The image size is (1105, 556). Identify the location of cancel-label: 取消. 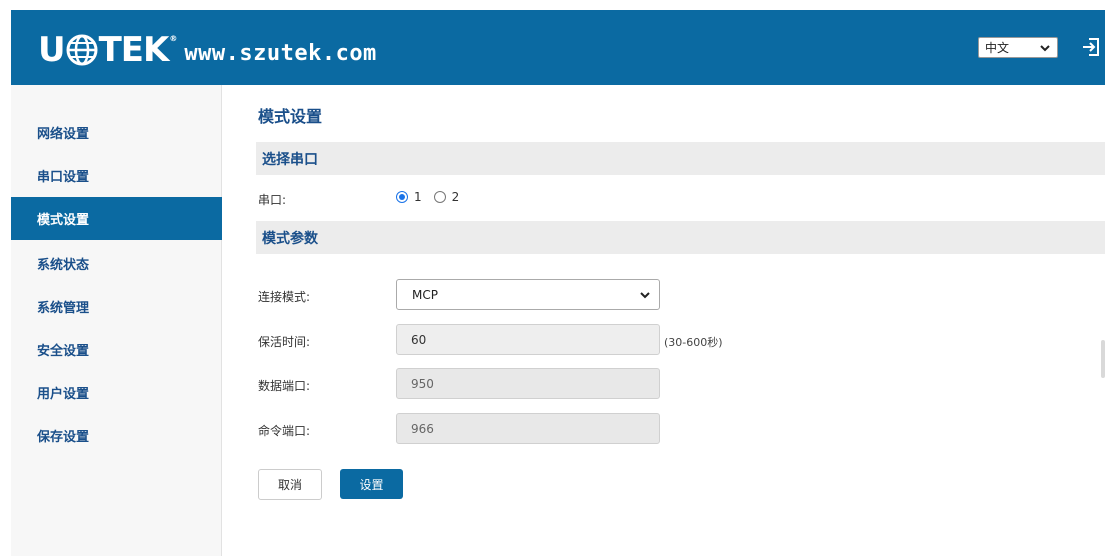
(289, 485).